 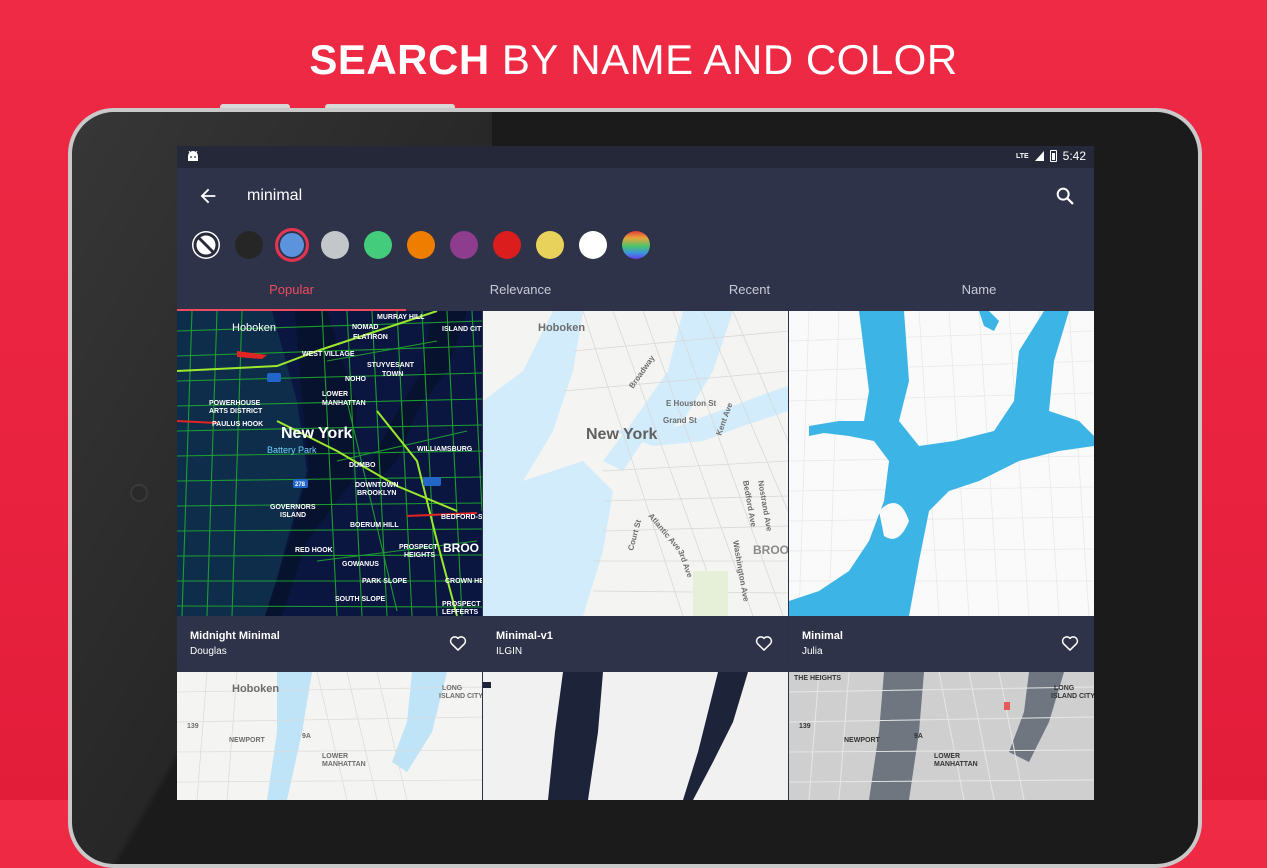 What do you see at coordinates (593, 245) in the screenshot?
I see `color-filter-white` at bounding box center [593, 245].